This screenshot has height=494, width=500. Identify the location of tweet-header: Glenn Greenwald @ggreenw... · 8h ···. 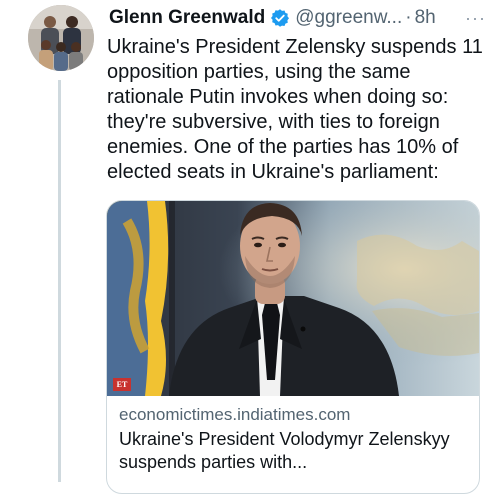
(300, 18).